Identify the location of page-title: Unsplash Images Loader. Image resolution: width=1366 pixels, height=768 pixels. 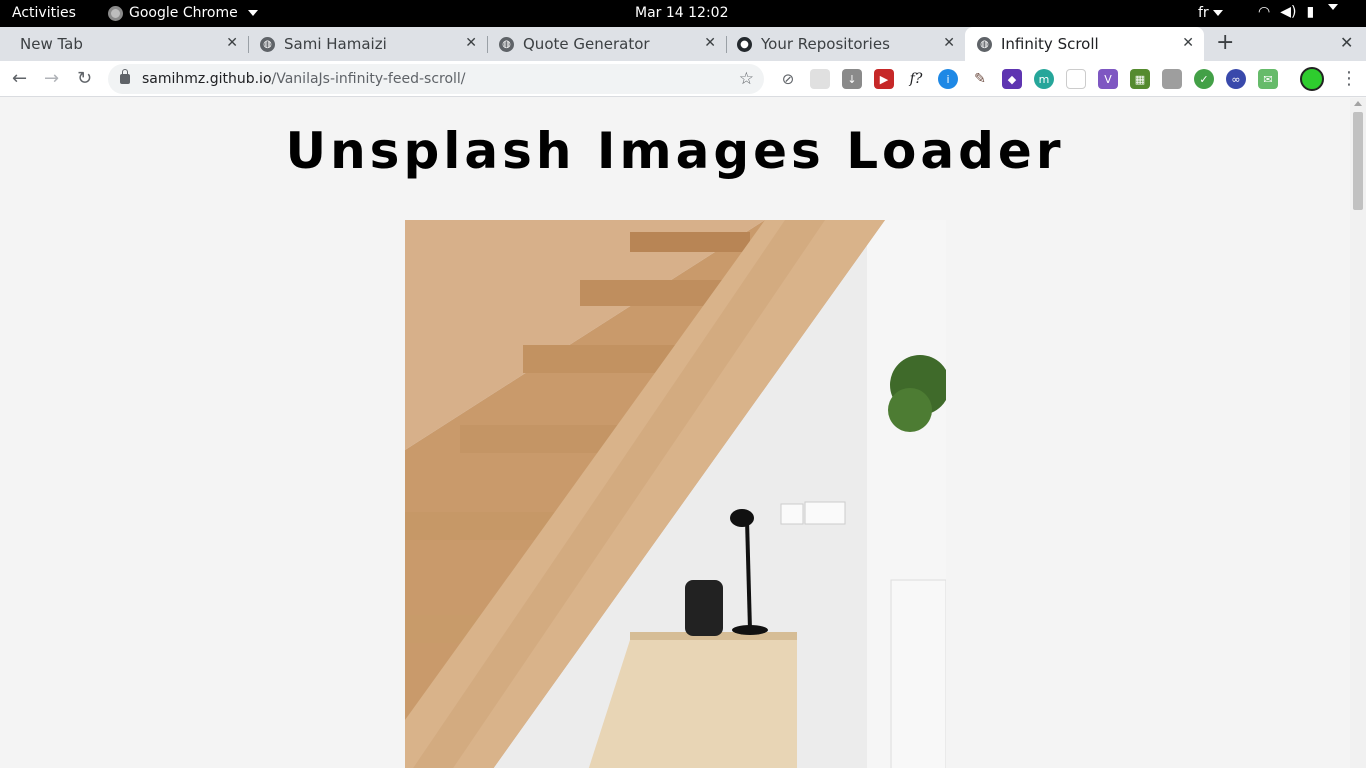
(675, 151).